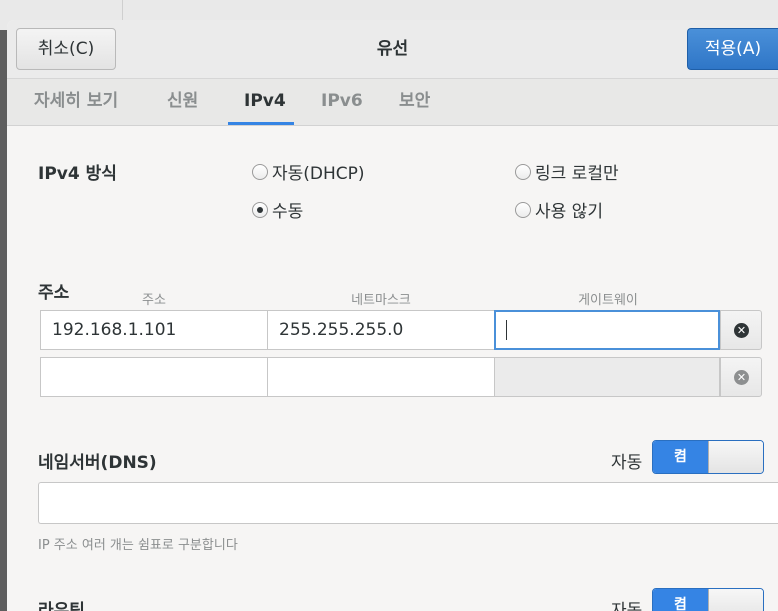 This screenshot has width=778, height=611. I want to click on remove-address-button: ✕, so click(741, 330).